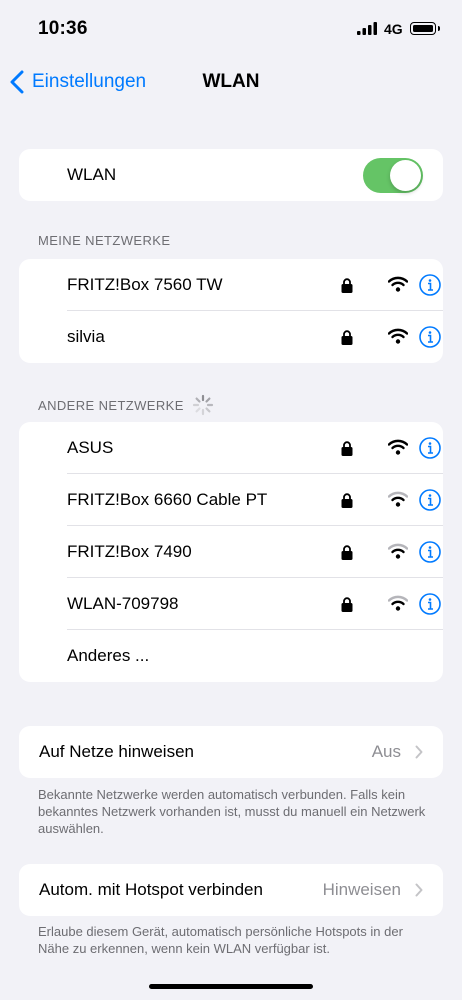  I want to click on network-row: FRITZ!Box 7490, so click(231, 552).